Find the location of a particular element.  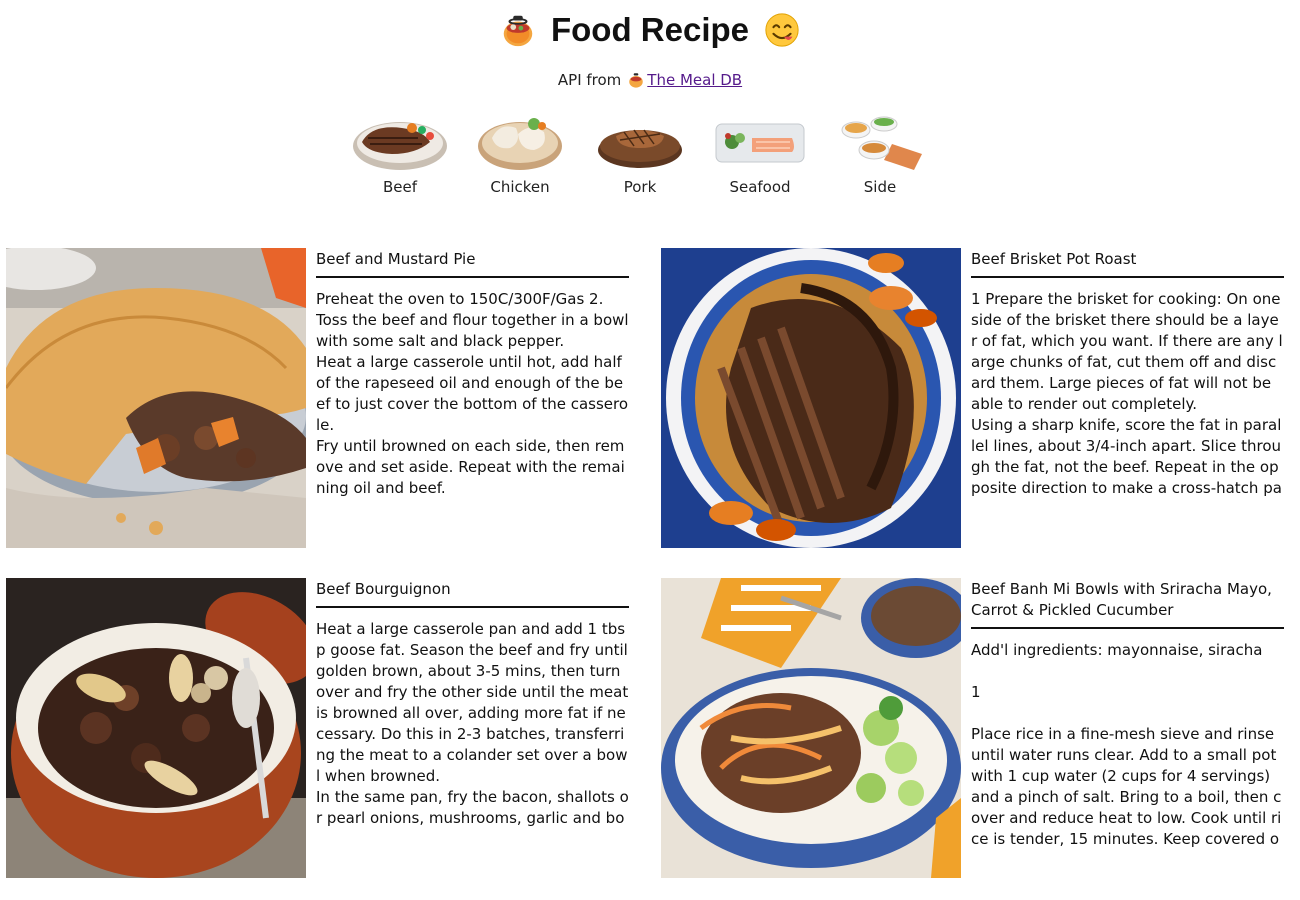

category-label: Chicken is located at coordinates (520, 187).